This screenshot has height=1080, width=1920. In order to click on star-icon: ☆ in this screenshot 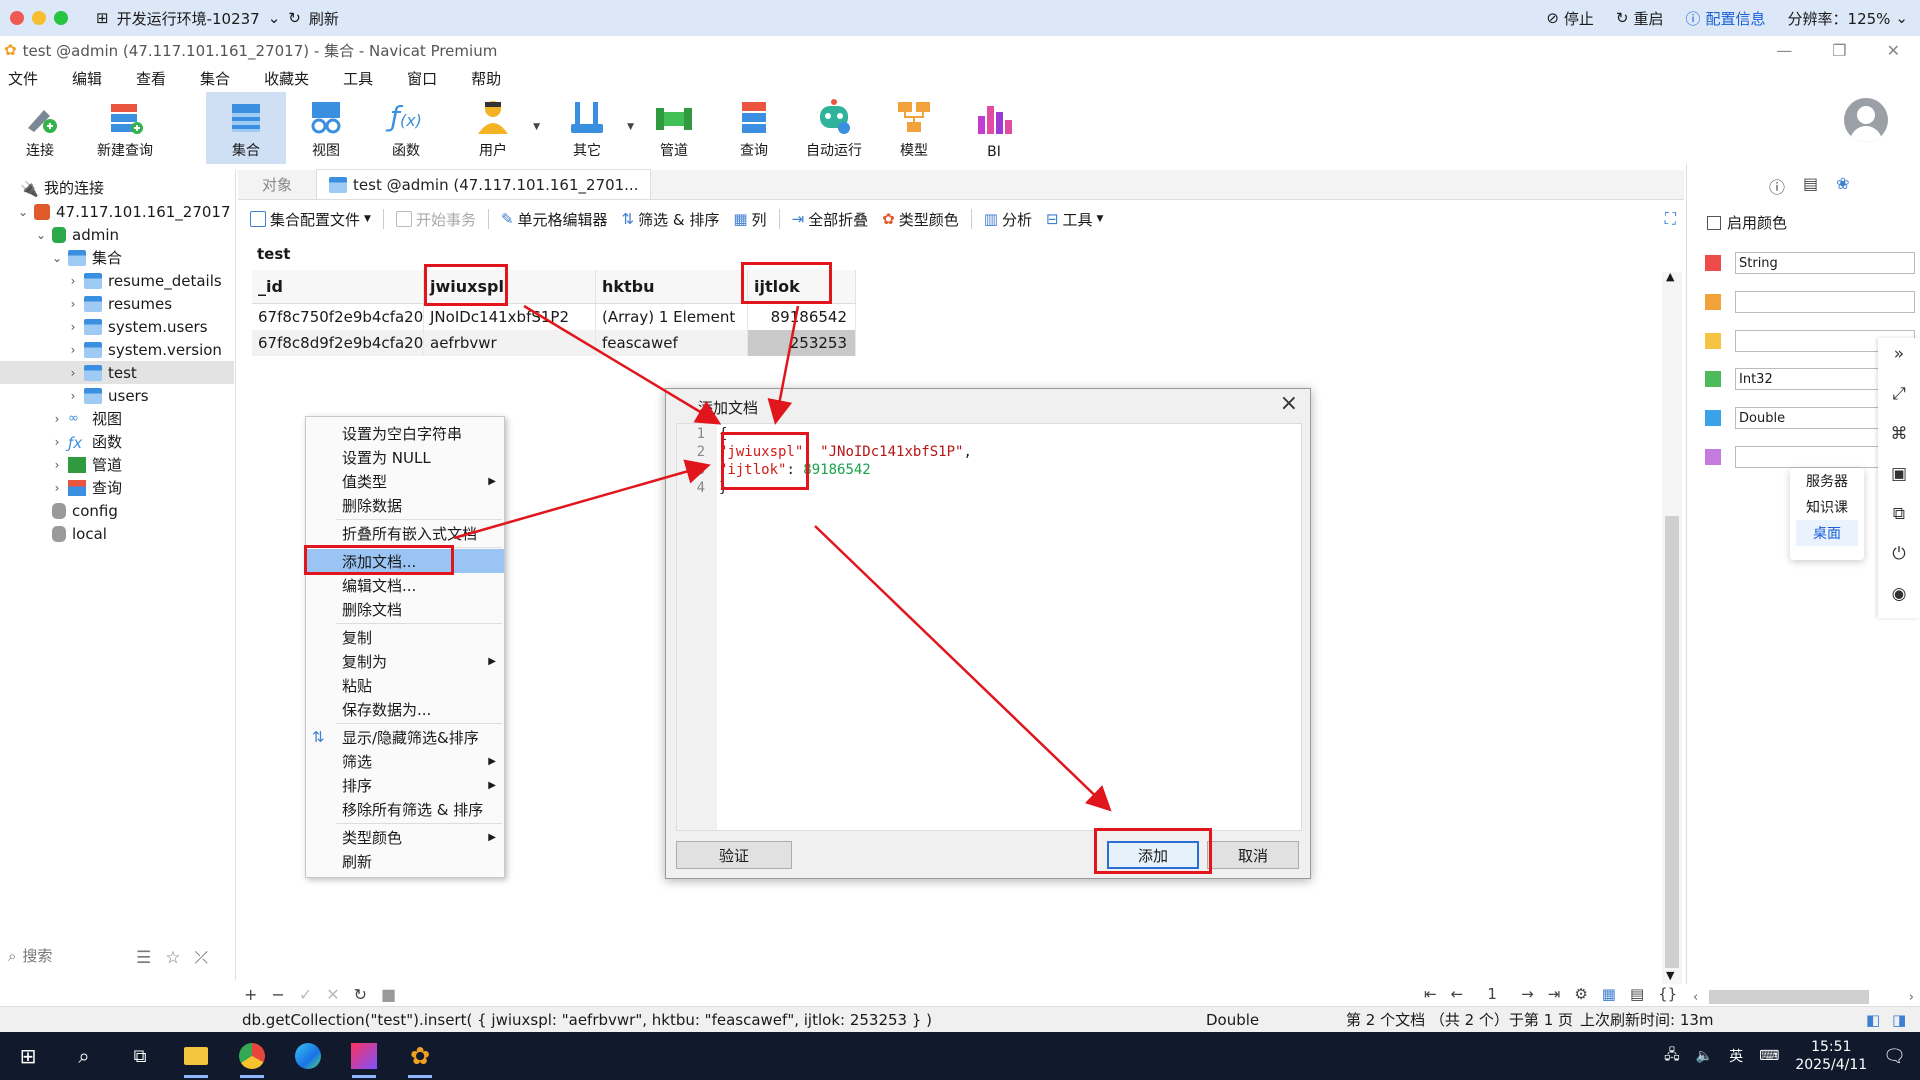, I will do `click(172, 958)`.